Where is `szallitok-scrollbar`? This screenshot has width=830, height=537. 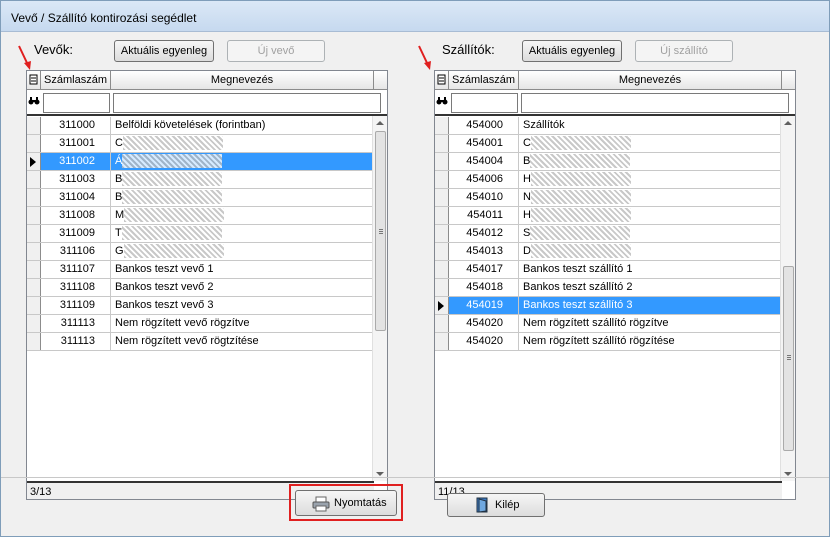
szallitok-scrollbar is located at coordinates (787, 298).